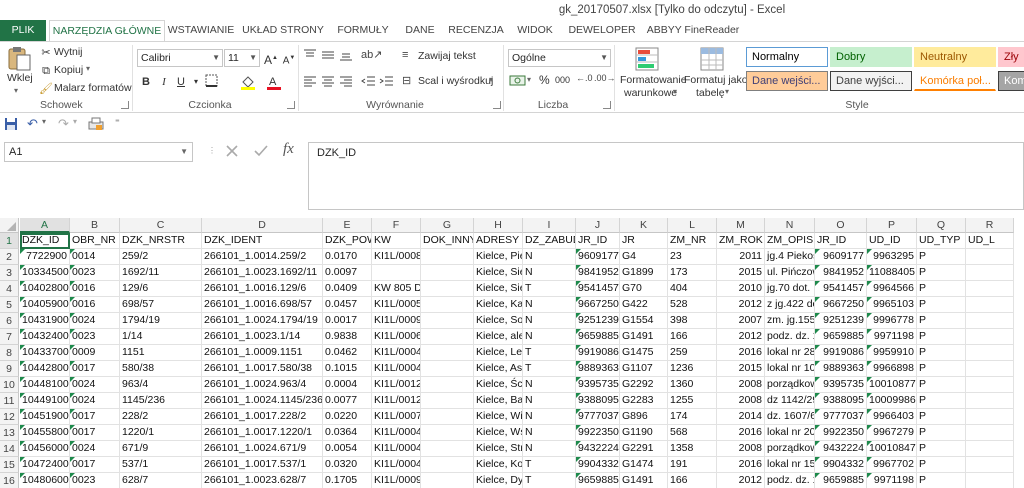  I want to click on table-cell: 10448100, so click(45, 385).